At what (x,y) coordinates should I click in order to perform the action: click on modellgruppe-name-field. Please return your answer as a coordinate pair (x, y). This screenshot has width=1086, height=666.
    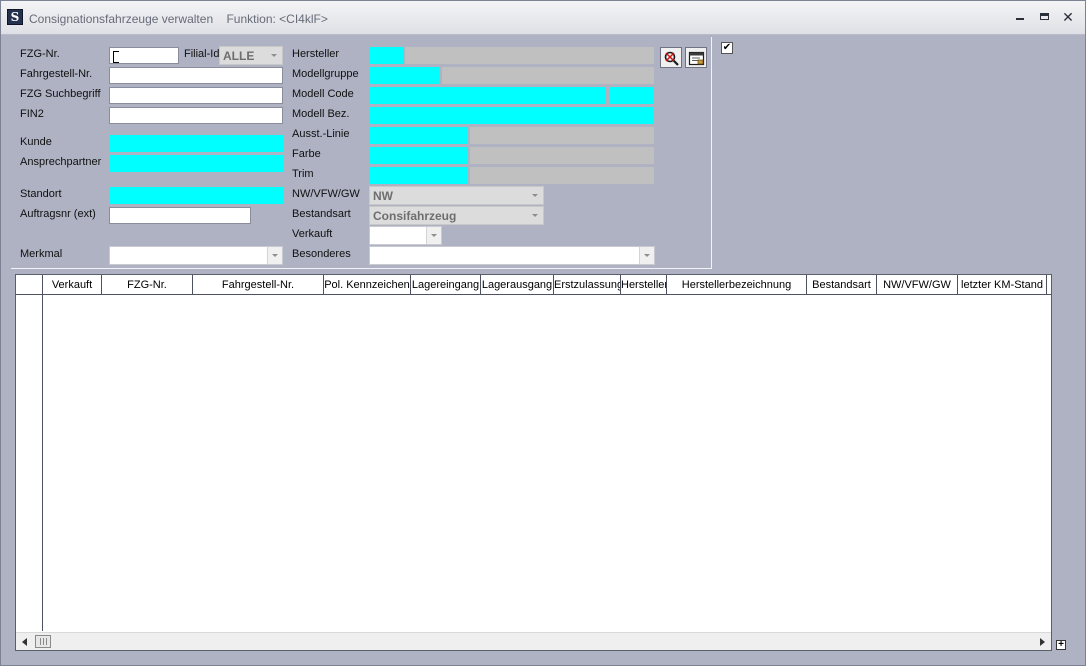
    Looking at the image, I should click on (548, 75).